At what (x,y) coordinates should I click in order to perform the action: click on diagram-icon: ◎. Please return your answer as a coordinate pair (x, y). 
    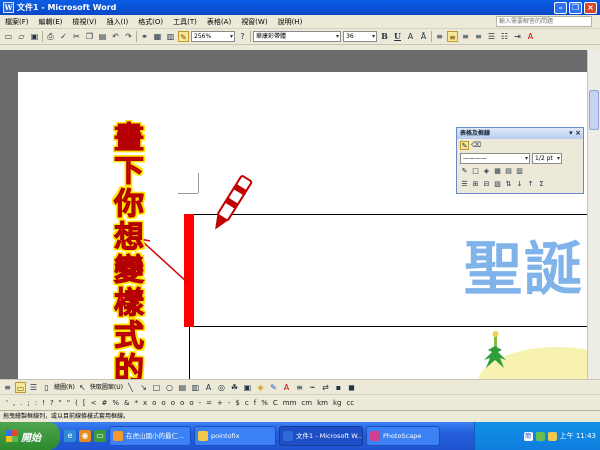
    Looking at the image, I should click on (221, 387).